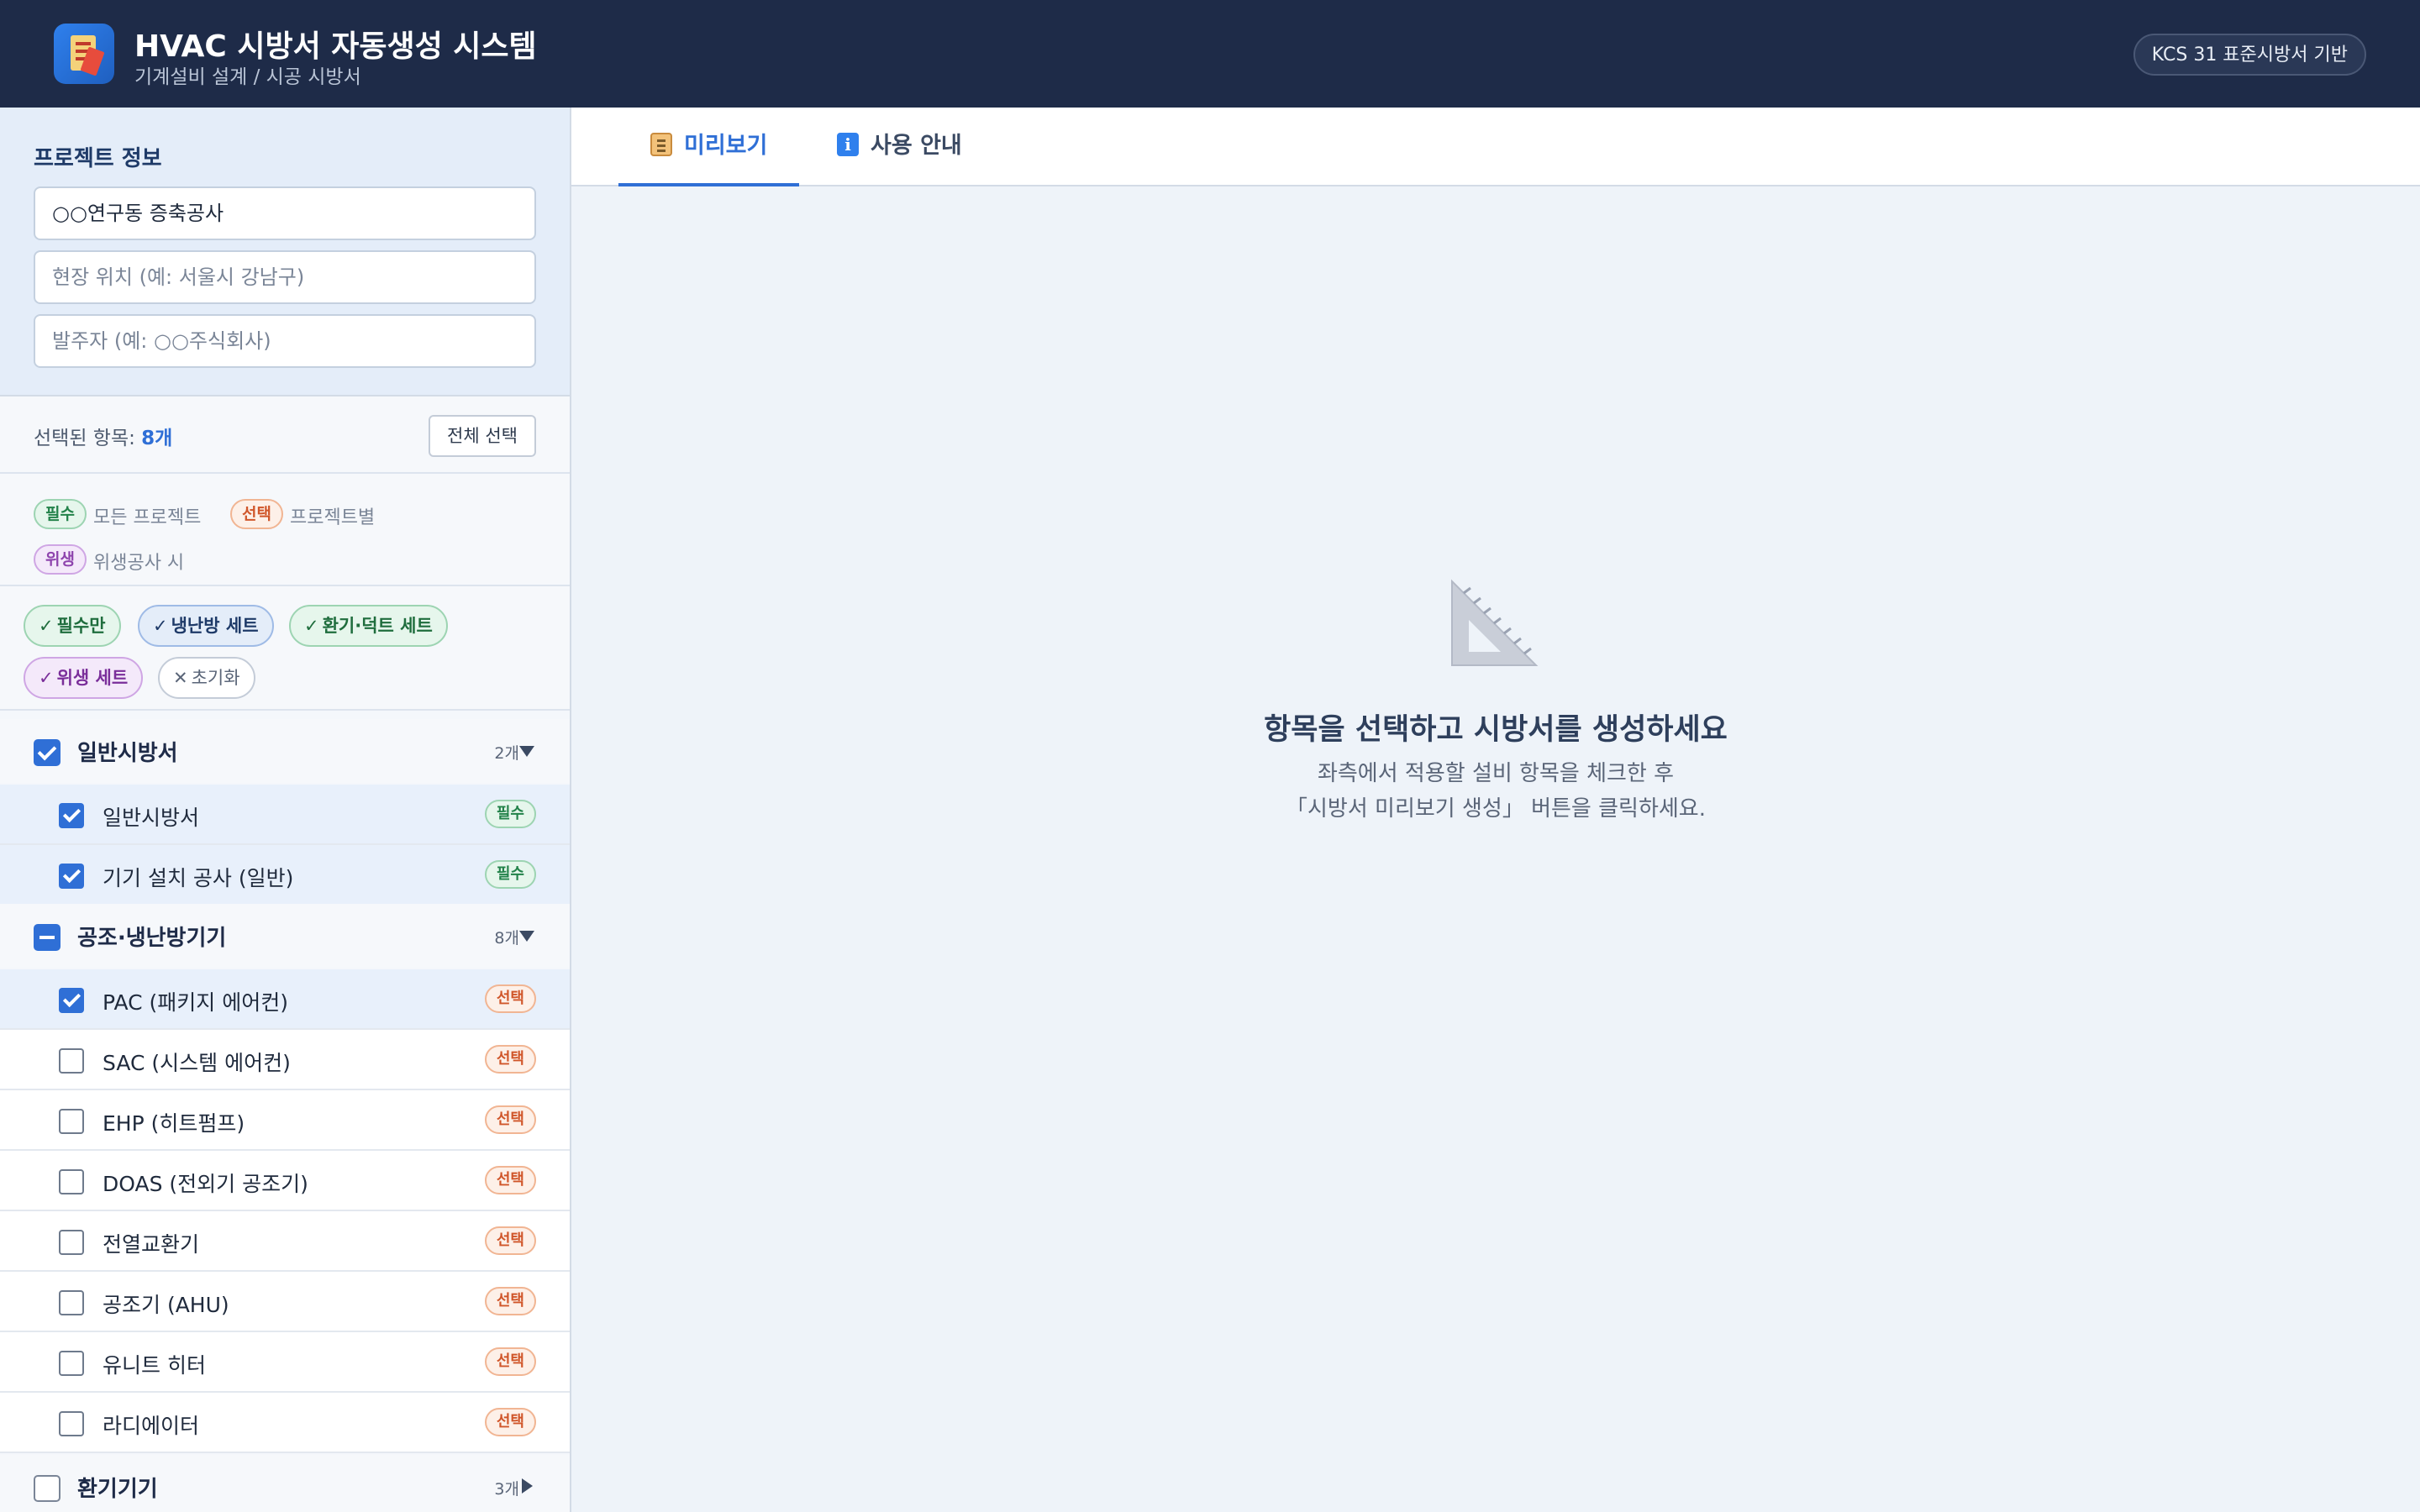  What do you see at coordinates (215, 626) in the screenshot?
I see `preset-label: 냉난방 세트` at bounding box center [215, 626].